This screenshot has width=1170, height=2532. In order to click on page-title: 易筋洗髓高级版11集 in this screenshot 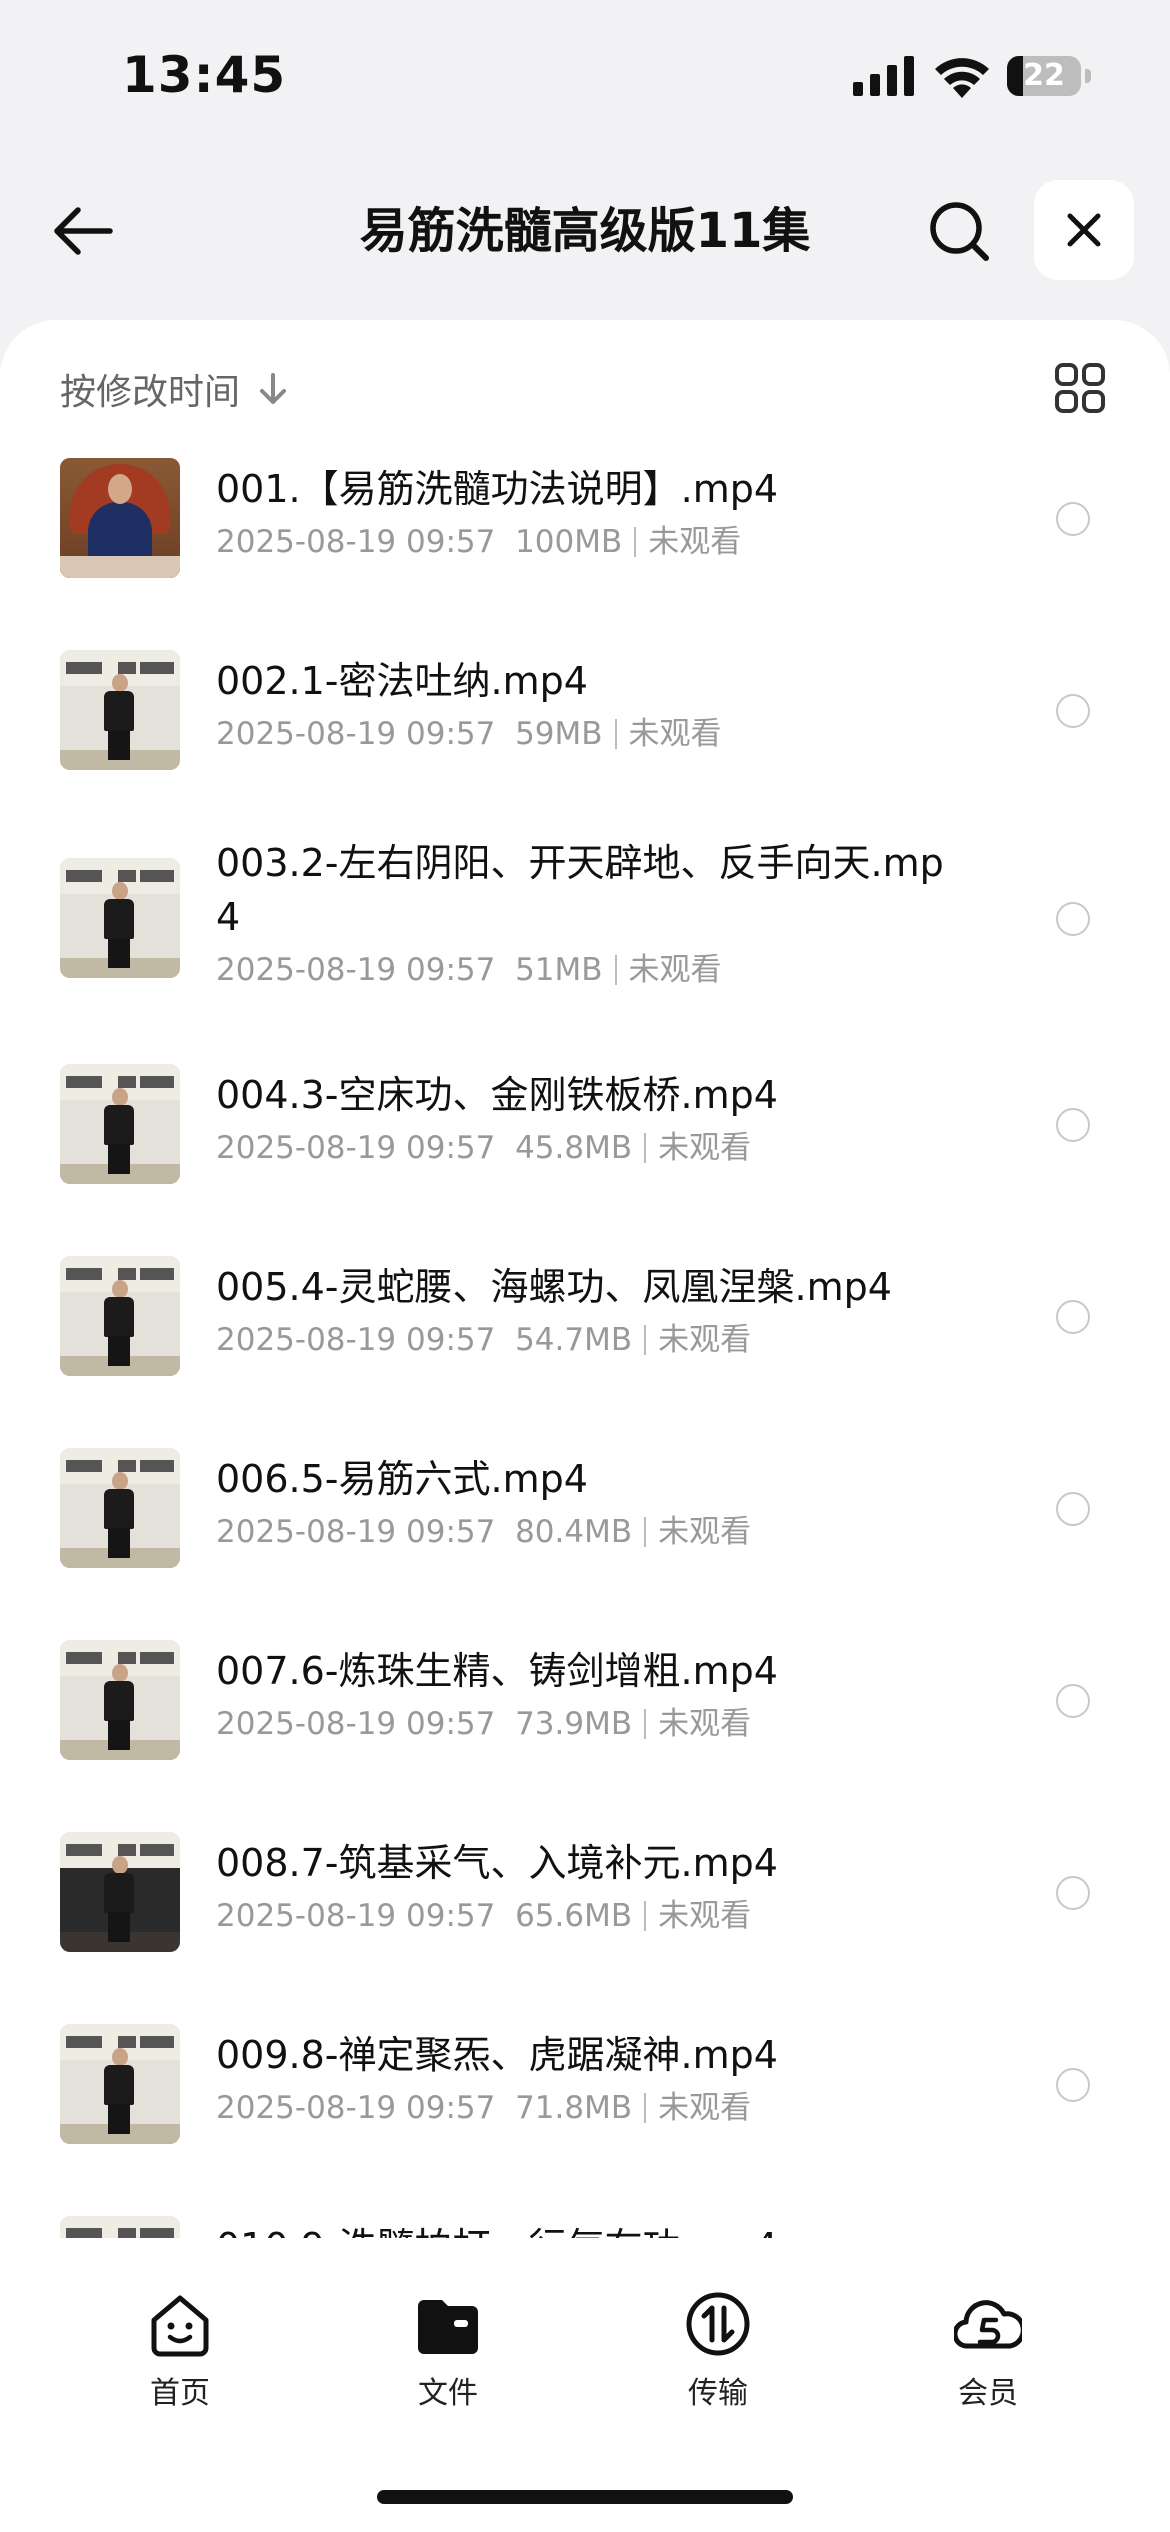, I will do `click(585, 231)`.